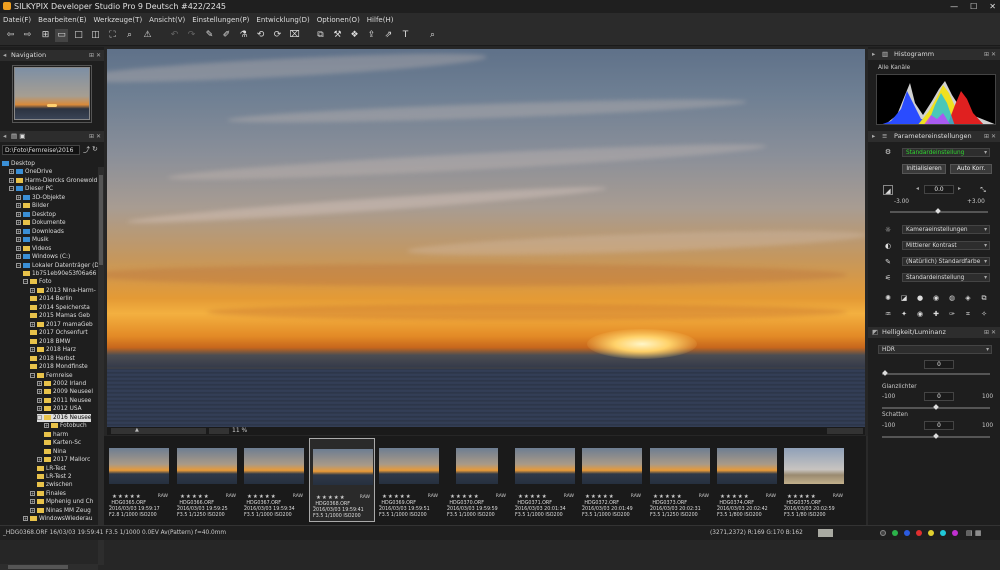 The width and height of the screenshot is (1000, 570). I want to click on tree-item: − Fernreise, so click(51, 376).